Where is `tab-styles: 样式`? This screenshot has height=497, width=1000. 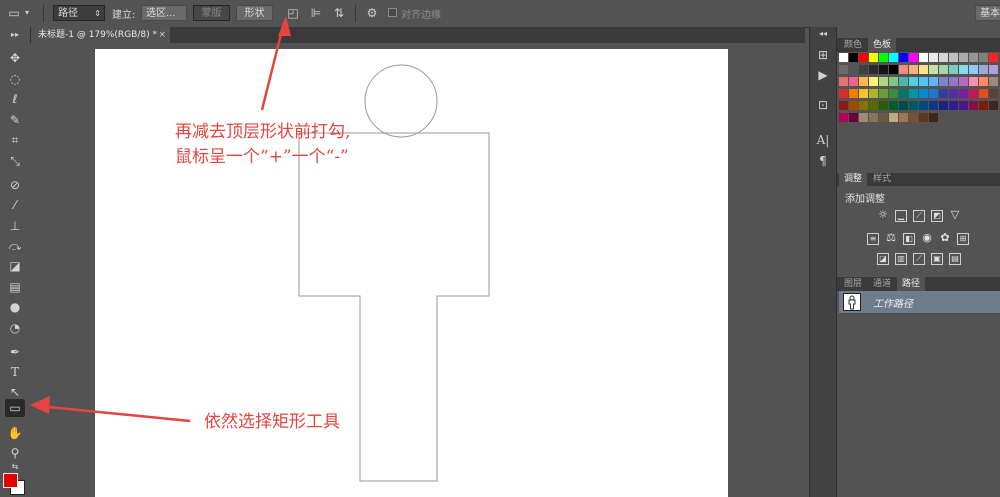 tab-styles: 样式 is located at coordinates (882, 179).